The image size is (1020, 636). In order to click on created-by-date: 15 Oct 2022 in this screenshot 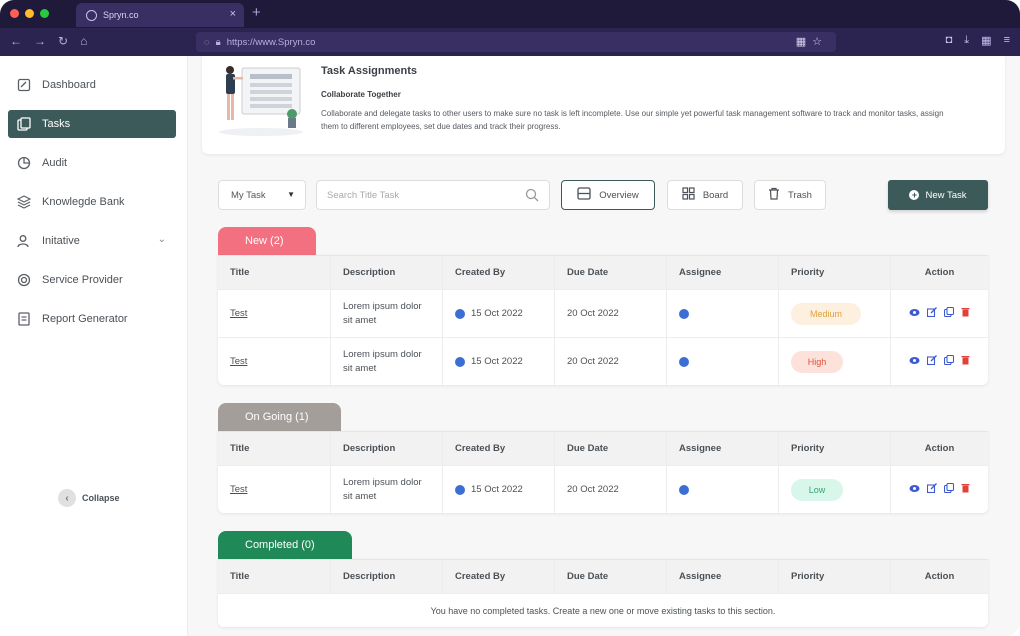, I will do `click(497, 313)`.